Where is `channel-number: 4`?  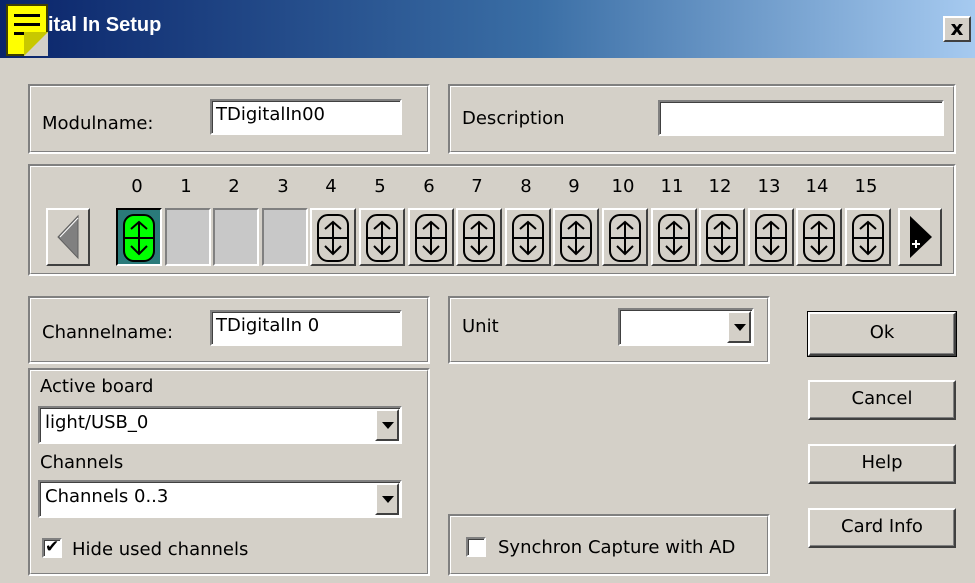 channel-number: 4 is located at coordinates (331, 186).